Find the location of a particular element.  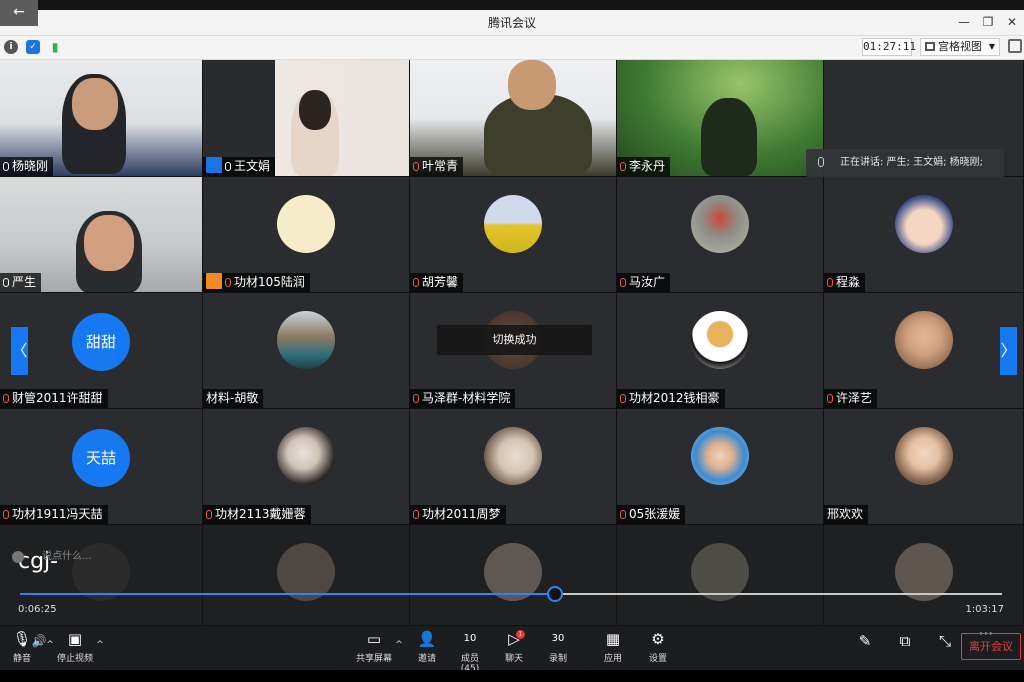

view-mode-label: 宫格视图 is located at coordinates (960, 46).